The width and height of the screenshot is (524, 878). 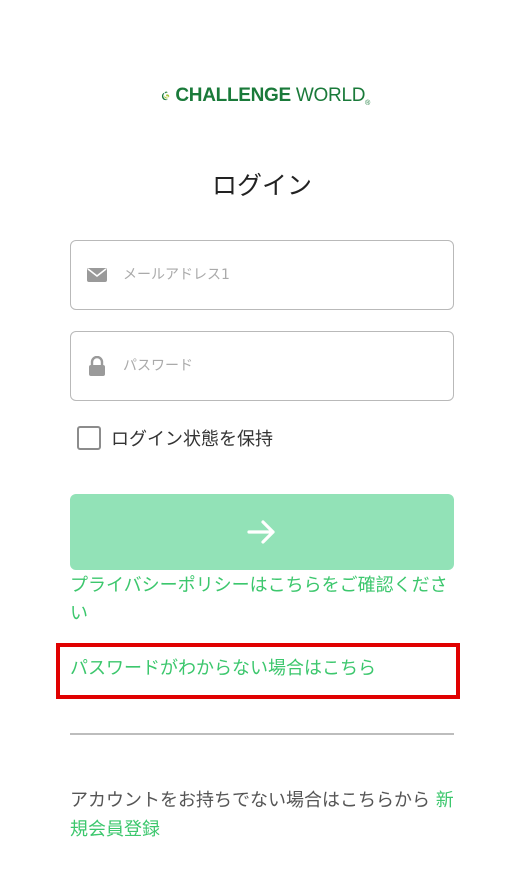 What do you see at coordinates (262, 600) in the screenshot?
I see `privacy-policy-link: プライバシーポリシーはこちらをご確認ください` at bounding box center [262, 600].